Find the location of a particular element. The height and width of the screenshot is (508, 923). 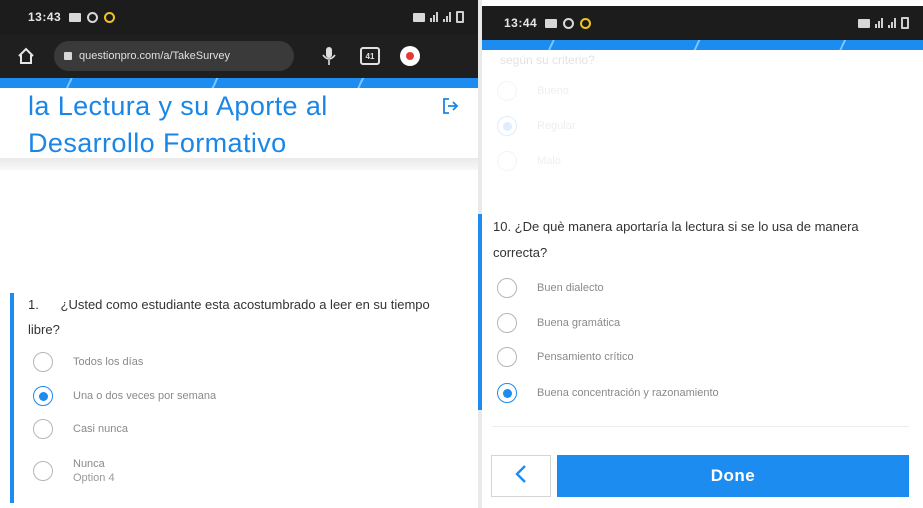

chevron-left-icon is located at coordinates (521, 476).